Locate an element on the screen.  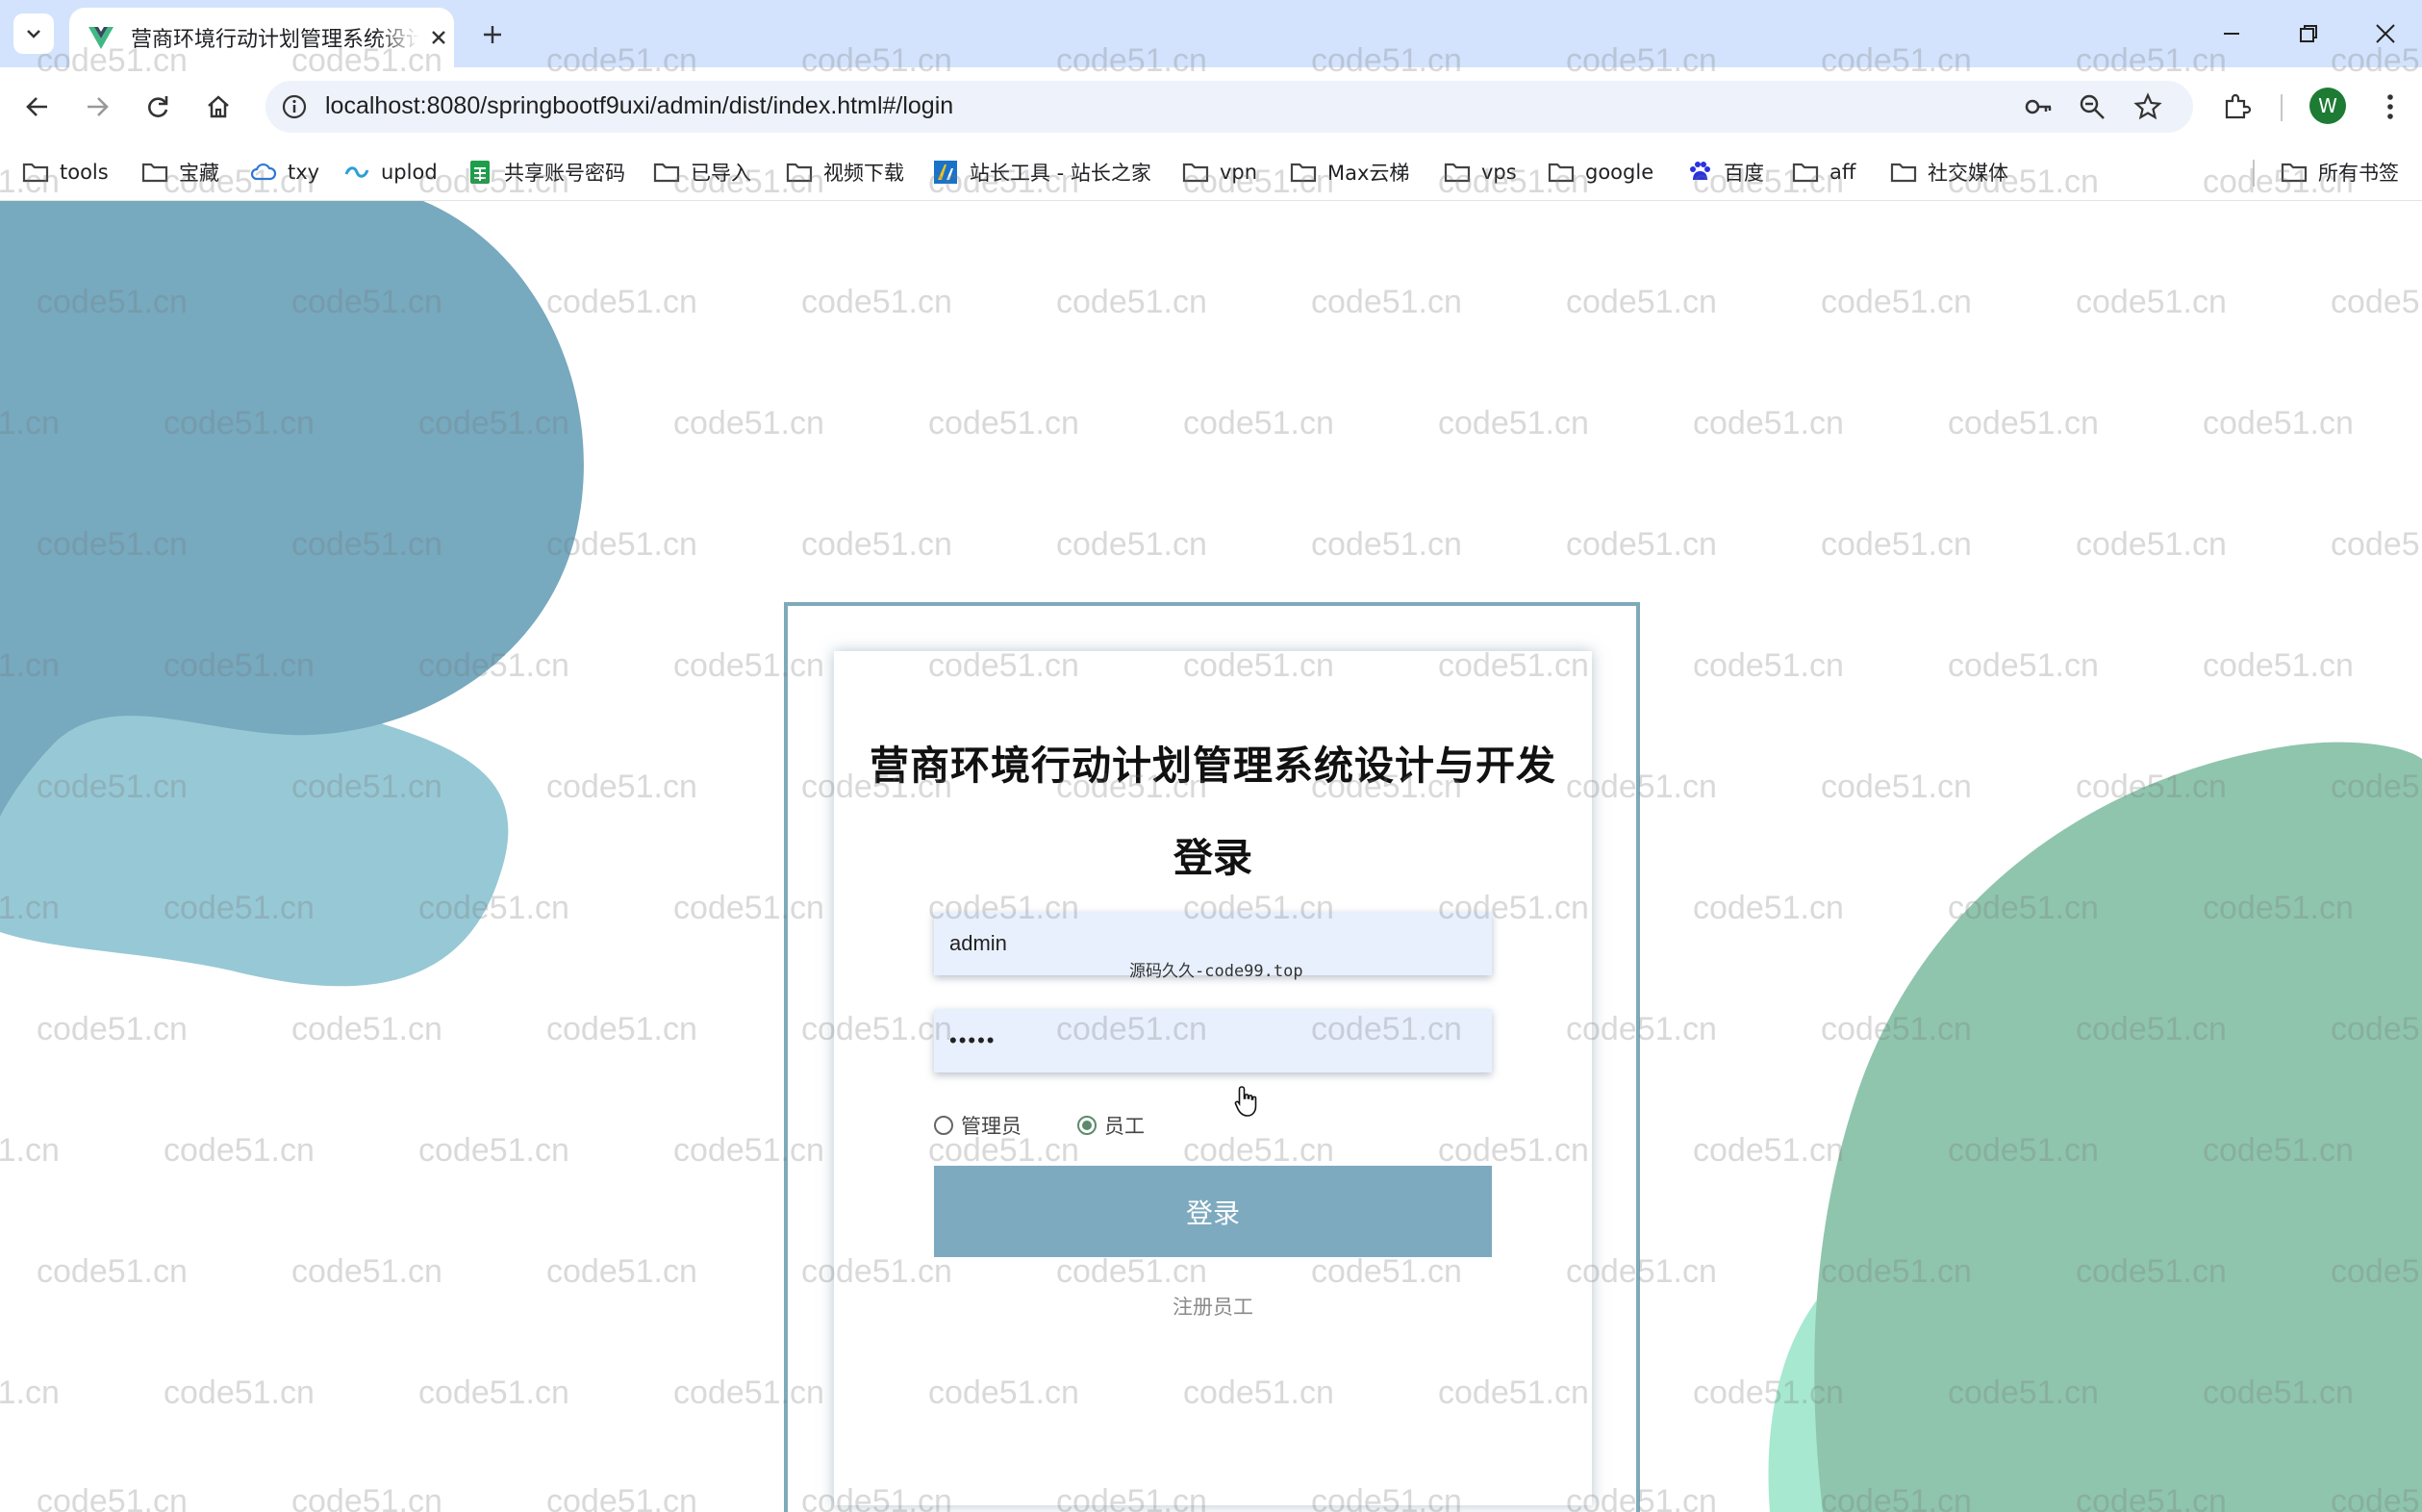
bookmark-social-media: 社交媒体 is located at coordinates (1948, 173).